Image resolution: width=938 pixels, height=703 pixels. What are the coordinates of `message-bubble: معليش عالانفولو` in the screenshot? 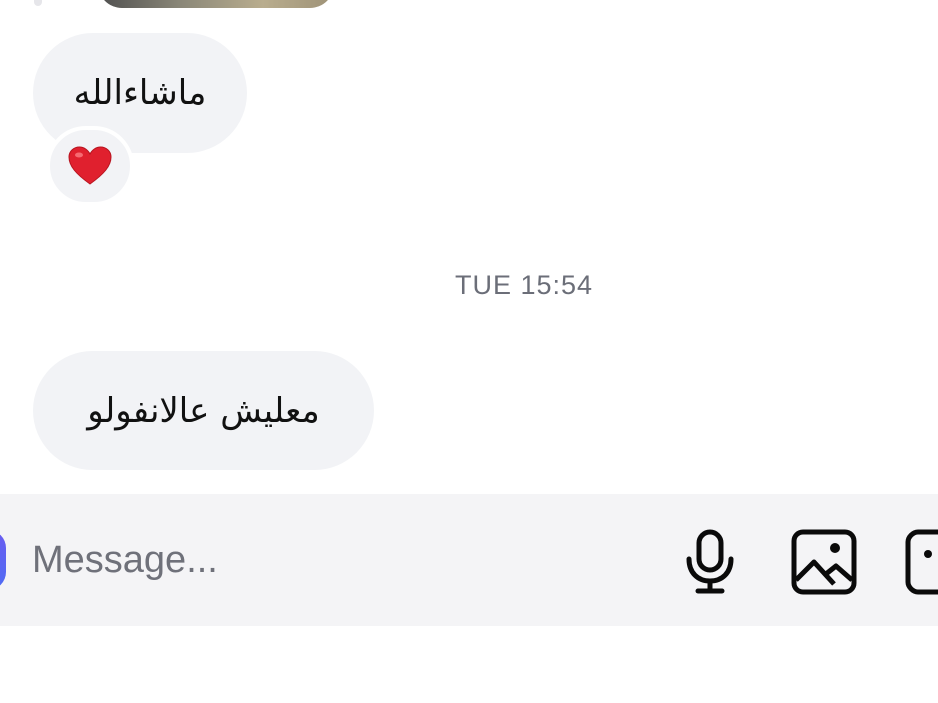 It's located at (203, 410).